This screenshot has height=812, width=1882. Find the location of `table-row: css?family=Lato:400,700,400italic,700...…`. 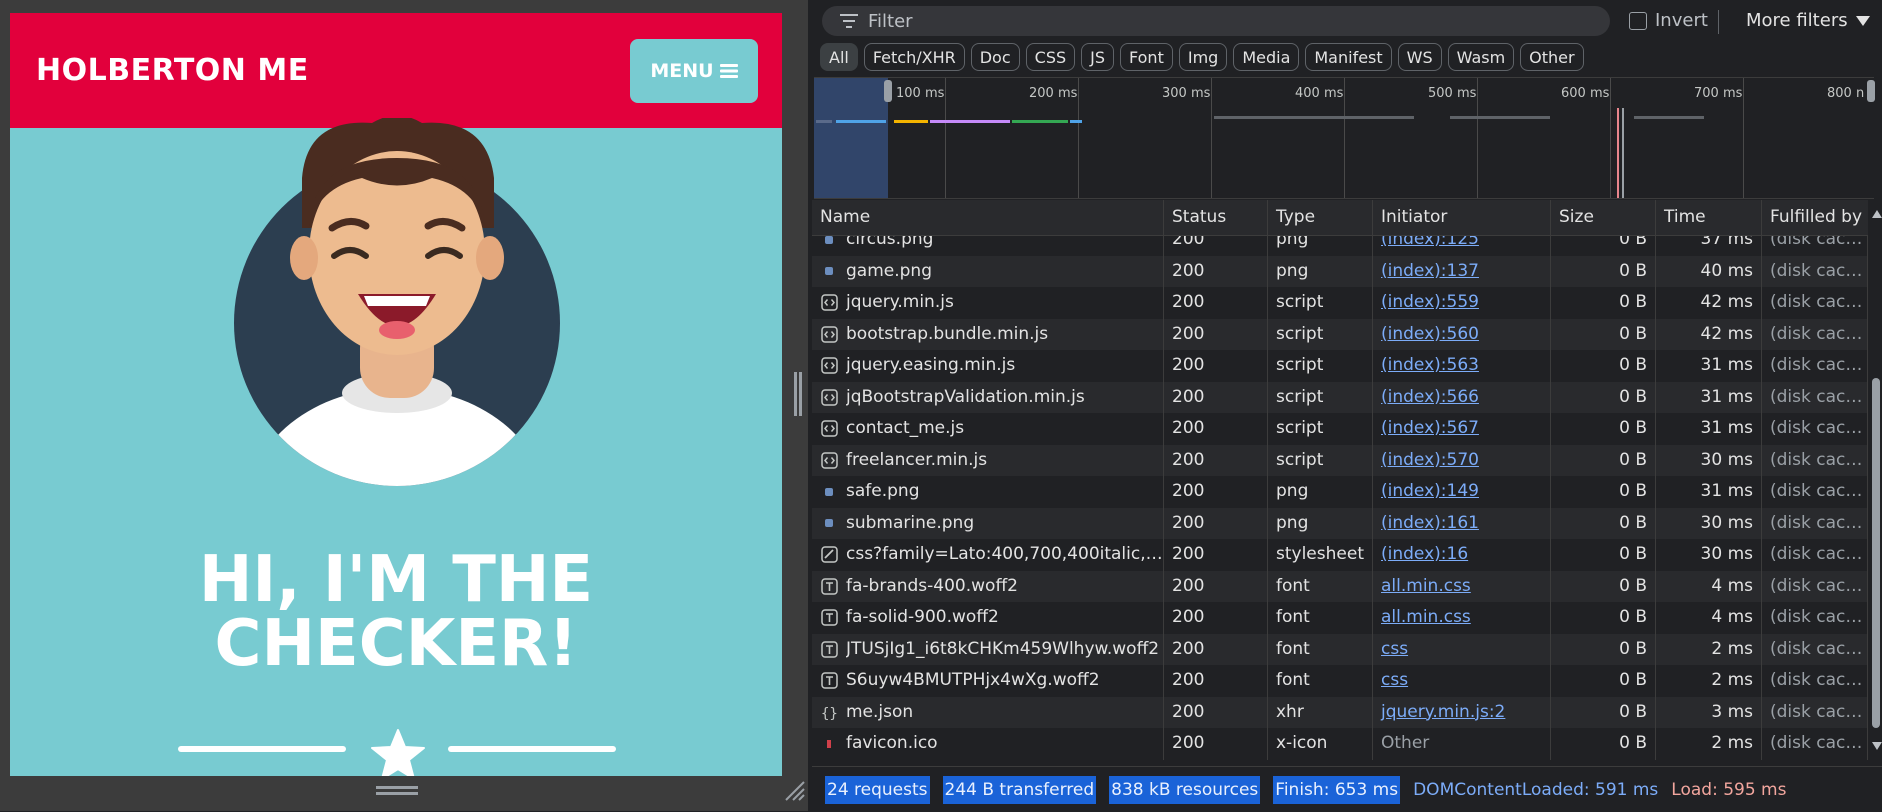

table-row: css?family=Lato:400,700,400italic,700...… is located at coordinates (1340, 555).